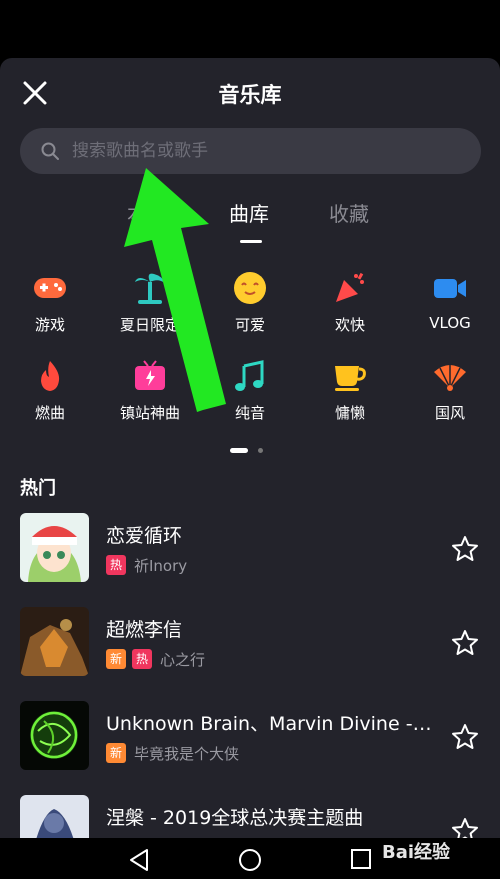 The height and width of the screenshot is (879, 500). Describe the element at coordinates (38, 488) in the screenshot. I see `hot-section-title: 热门` at that location.